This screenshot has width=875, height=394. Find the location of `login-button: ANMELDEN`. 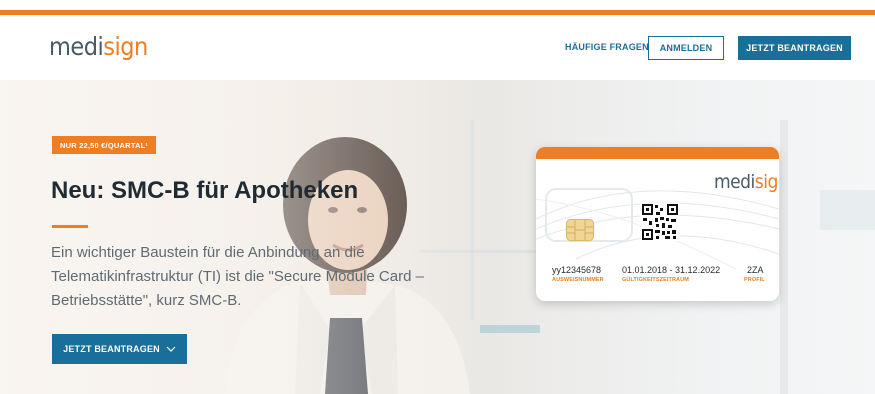

login-button: ANMELDEN is located at coordinates (686, 48).